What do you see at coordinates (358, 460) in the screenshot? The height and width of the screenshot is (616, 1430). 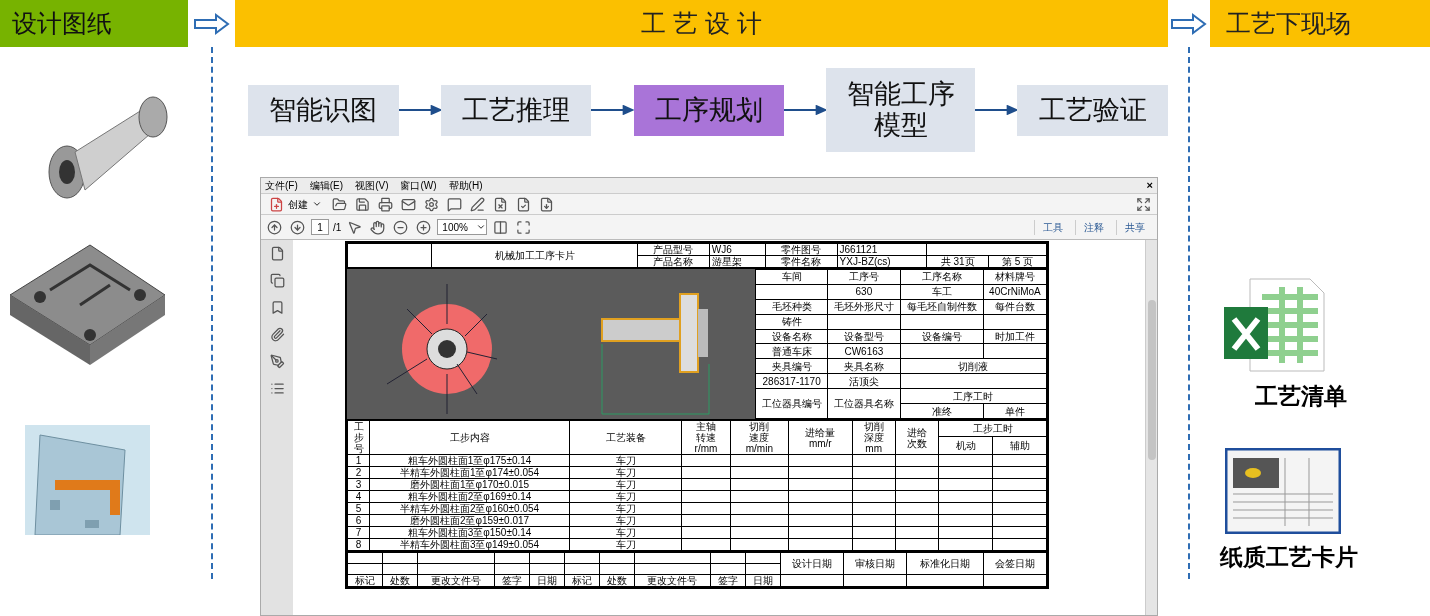 I see `table-cell: 1` at bounding box center [358, 460].